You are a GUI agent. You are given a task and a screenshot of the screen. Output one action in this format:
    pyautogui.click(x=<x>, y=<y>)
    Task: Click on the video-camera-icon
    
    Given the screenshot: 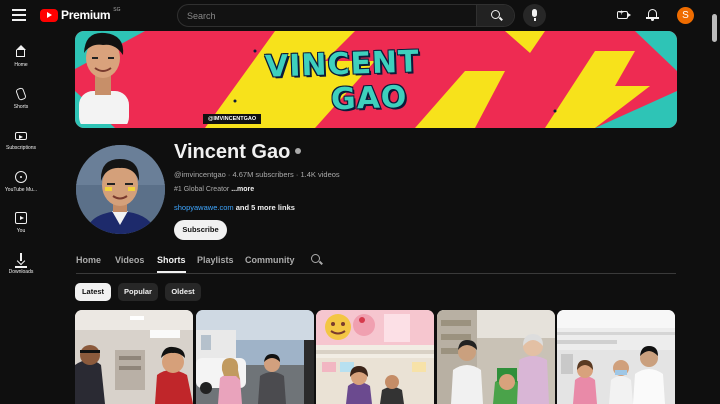 What is the action you would take?
    pyautogui.click(x=622, y=13)
    